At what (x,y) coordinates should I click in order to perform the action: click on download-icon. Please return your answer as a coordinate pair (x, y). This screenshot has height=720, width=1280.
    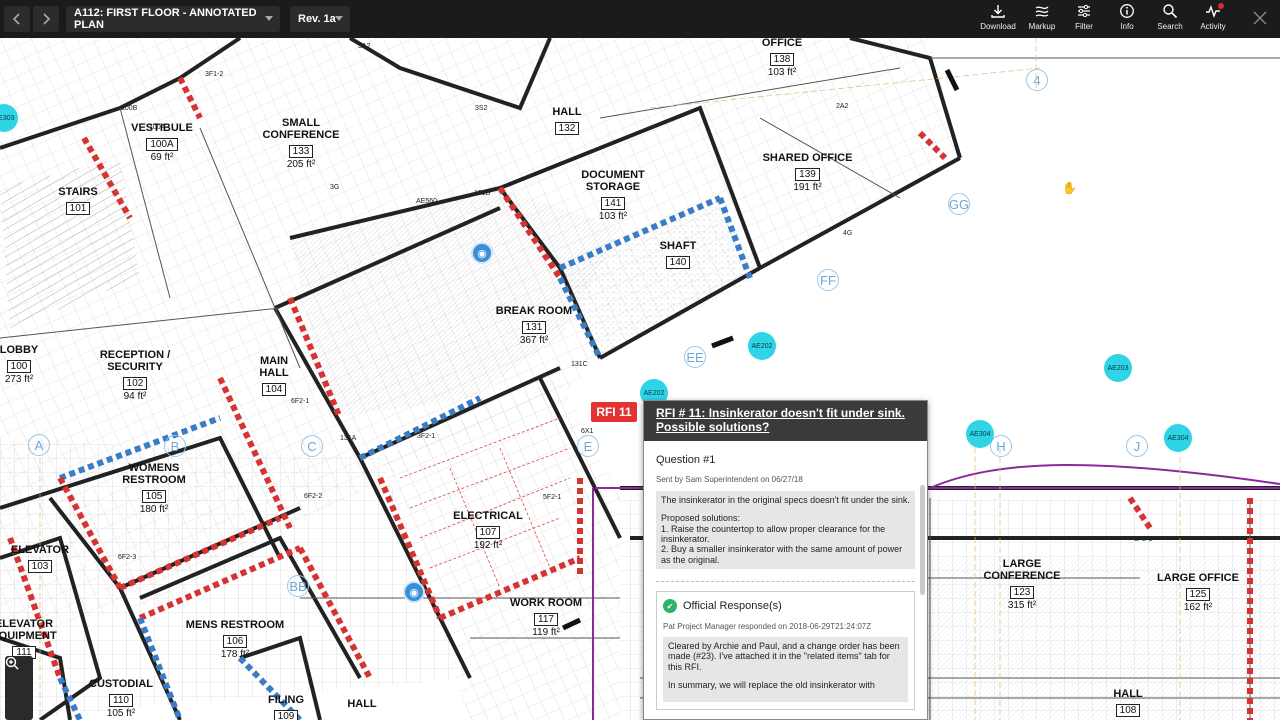
    Looking at the image, I should click on (998, 11).